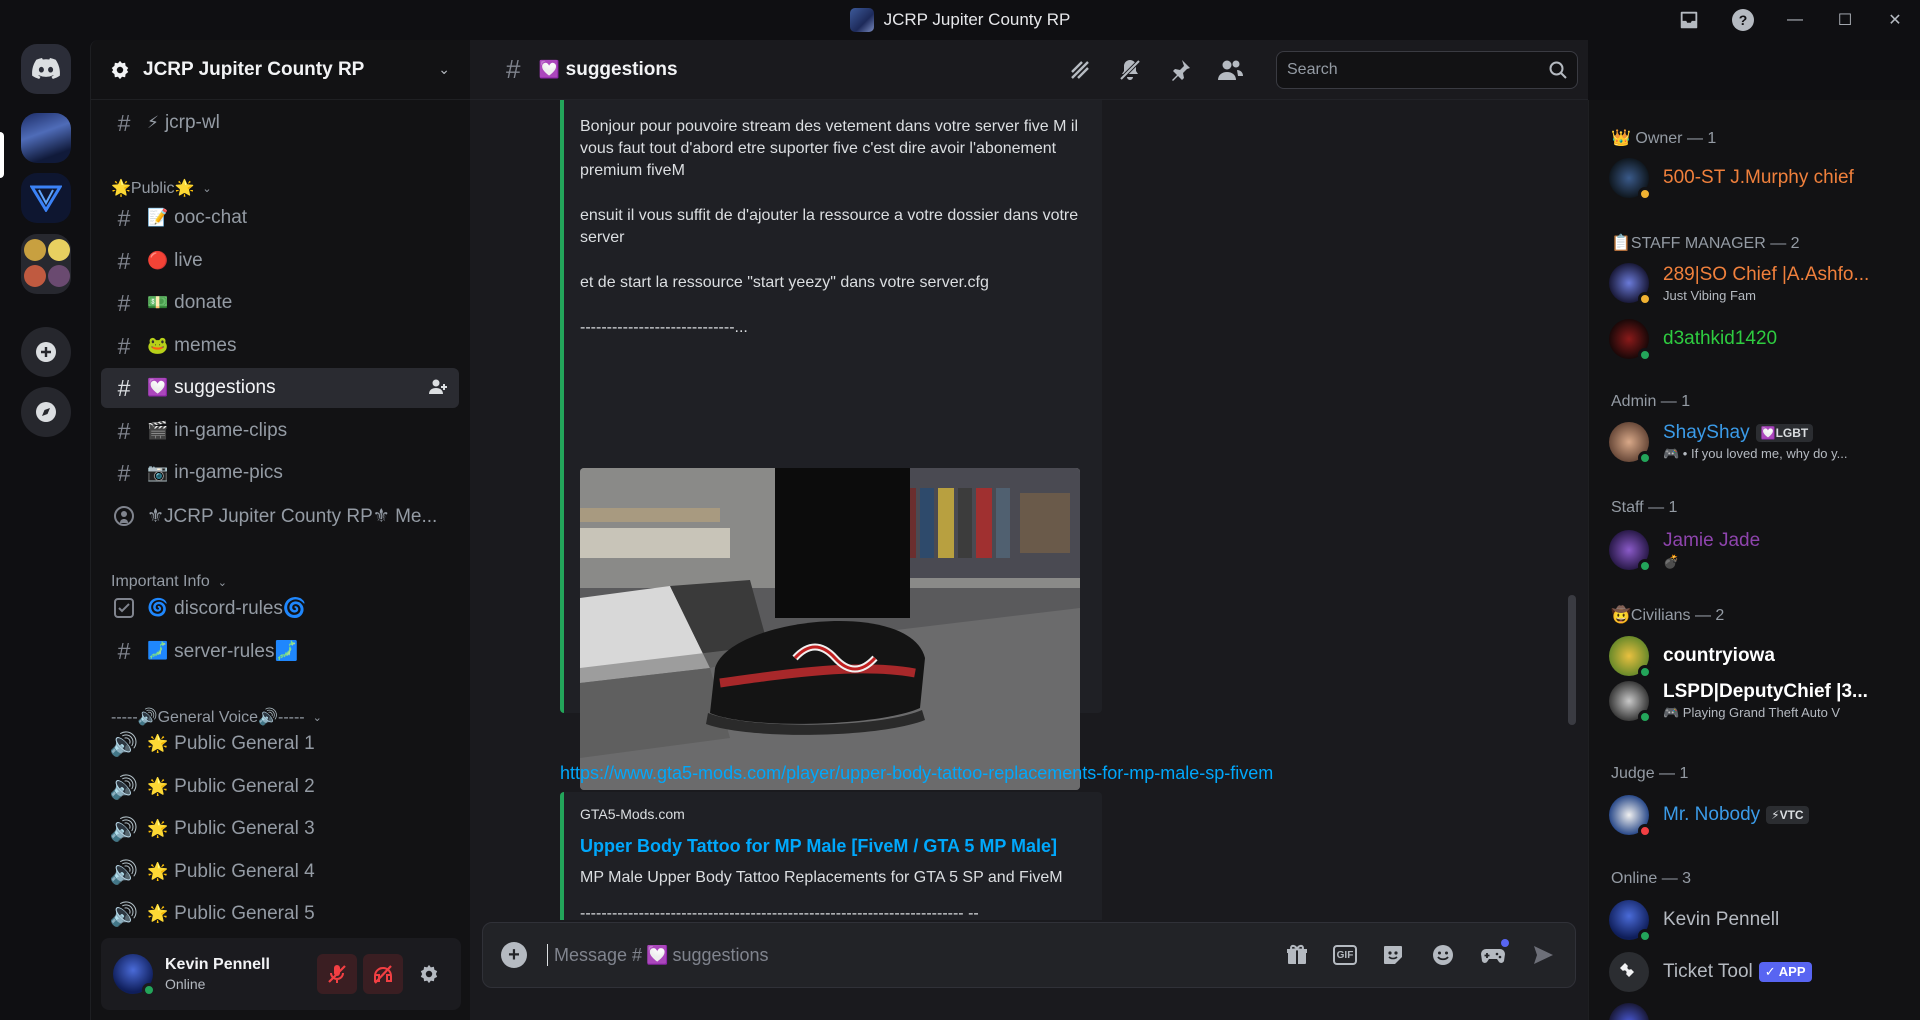 The height and width of the screenshot is (1020, 1920). Describe the element at coordinates (1759, 339) in the screenshot. I see `member-item: d3athkid1420` at that location.